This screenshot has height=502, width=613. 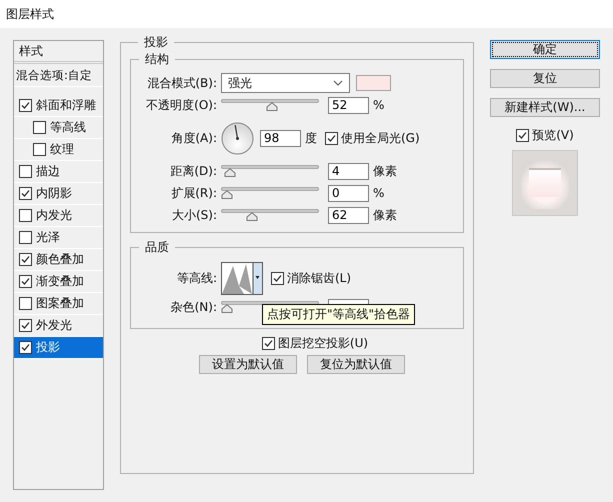 I want to click on window-title: 图层样式, so click(x=30, y=14).